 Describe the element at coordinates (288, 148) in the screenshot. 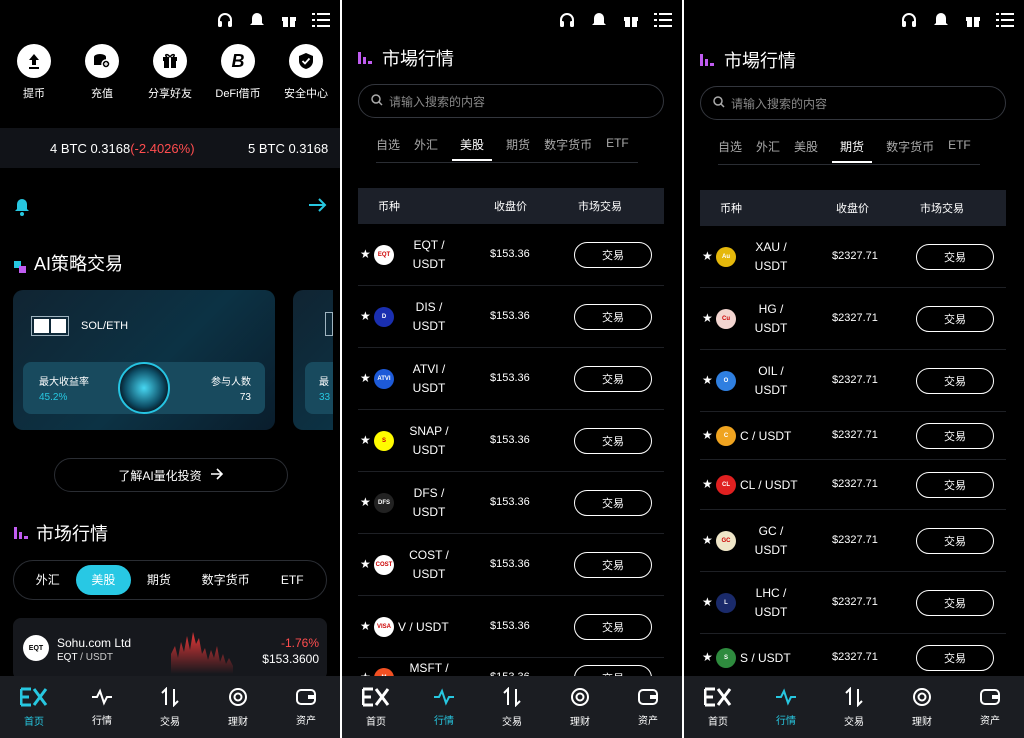

I see `ticker-item: 5 BTC 0.3168` at that location.